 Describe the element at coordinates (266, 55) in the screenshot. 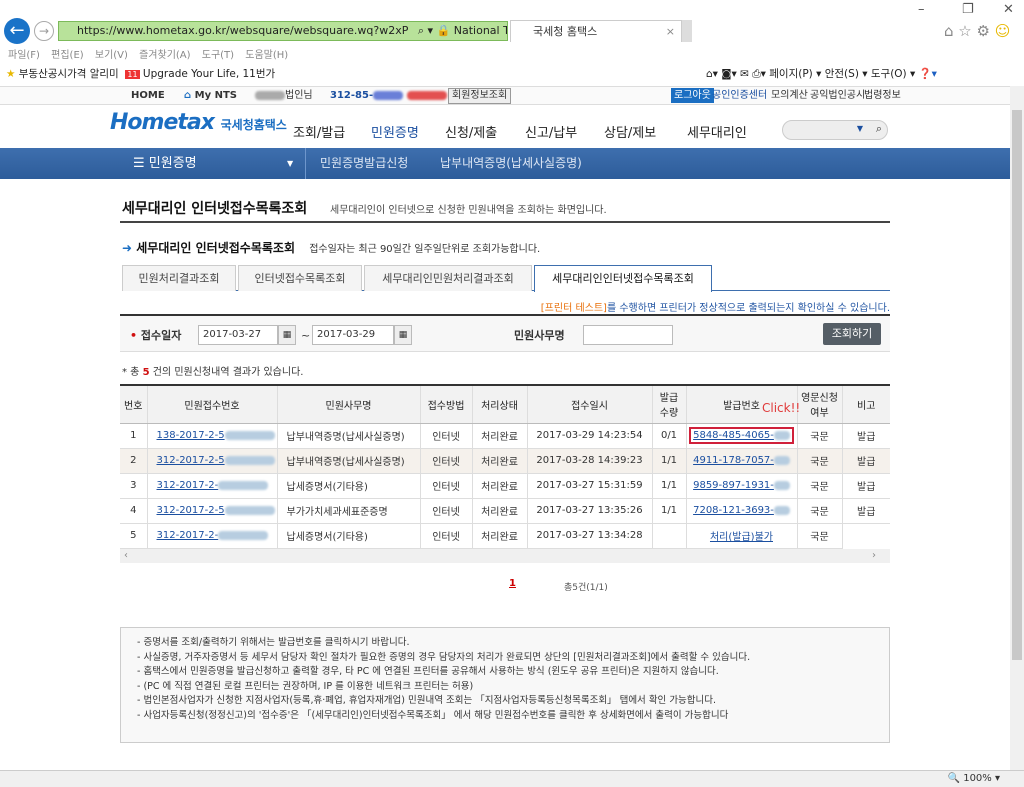

I see `menu-help: 도움말(H)` at that location.